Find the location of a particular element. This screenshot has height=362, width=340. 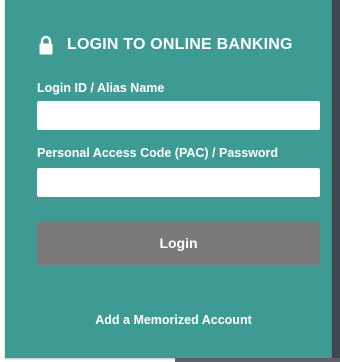

login-button: Login is located at coordinates (178, 243).